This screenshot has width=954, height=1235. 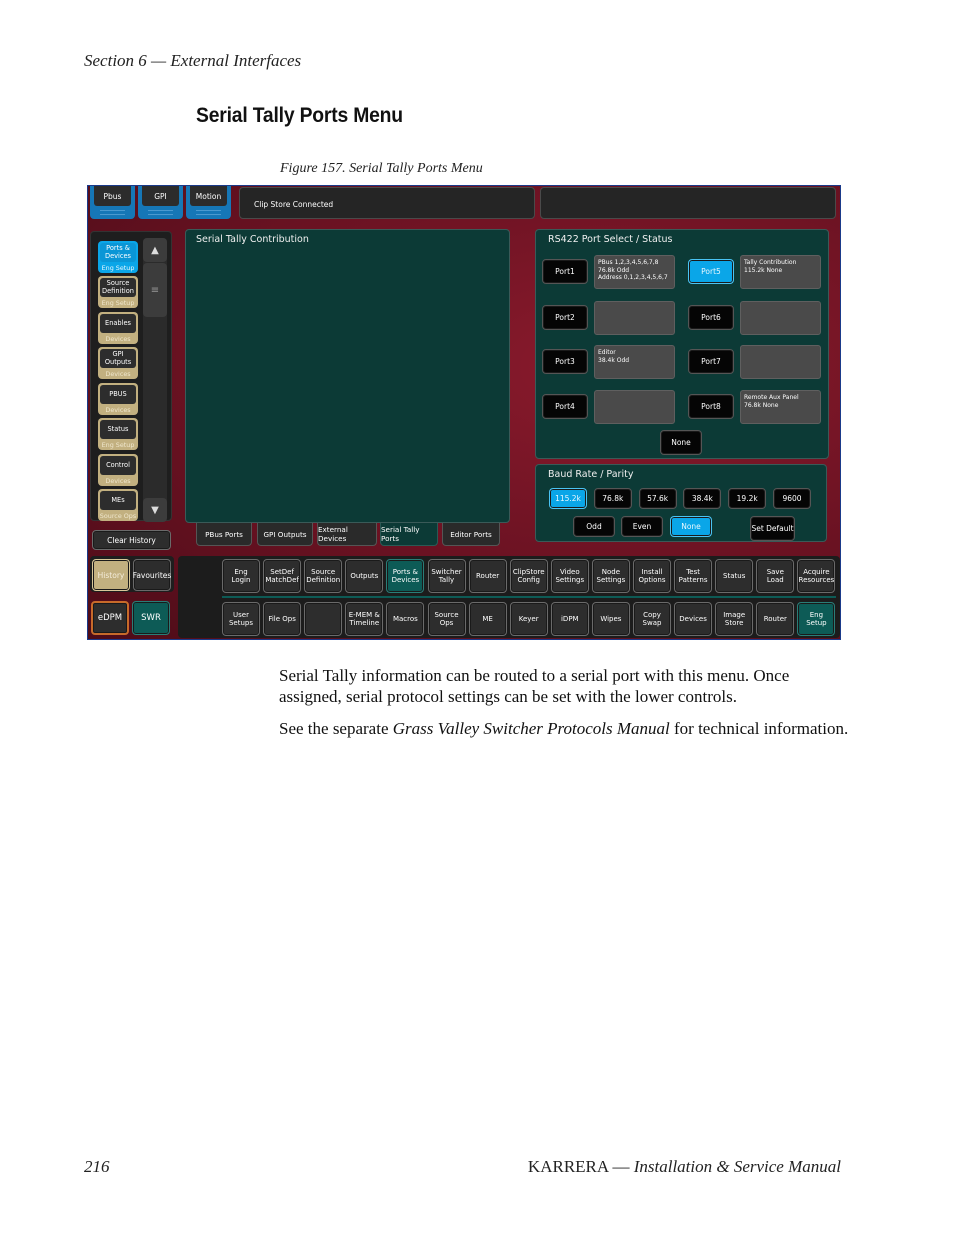 What do you see at coordinates (364, 576) in the screenshot?
I see `menu-outputs-button: Outputs` at bounding box center [364, 576].